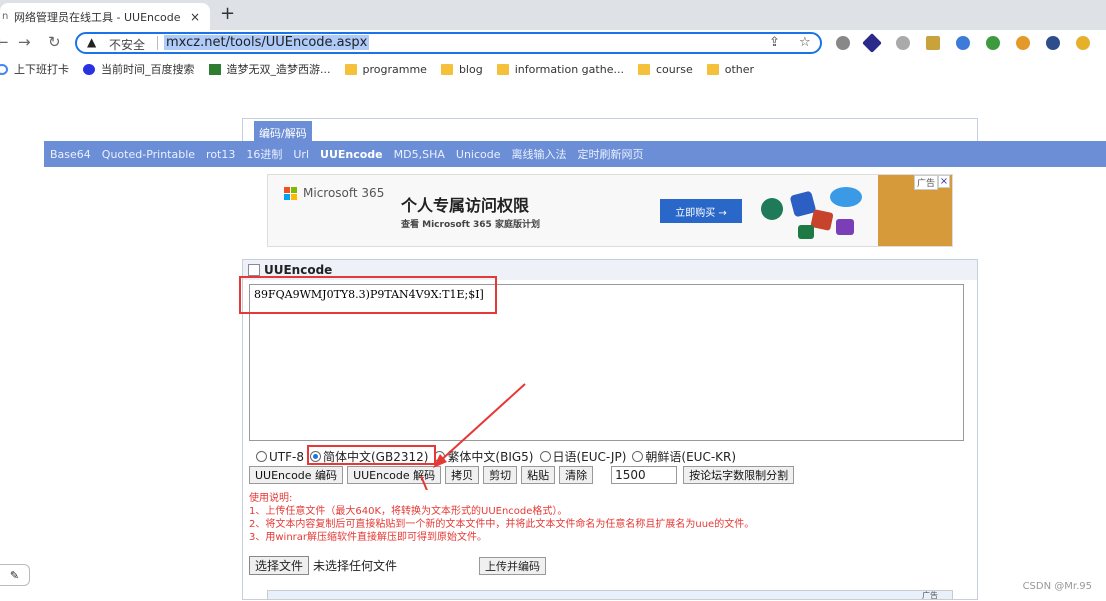 The height and width of the screenshot is (601, 1106). I want to click on tab-title: 网络管理员在线工具 - UUEncode, so click(97, 17).